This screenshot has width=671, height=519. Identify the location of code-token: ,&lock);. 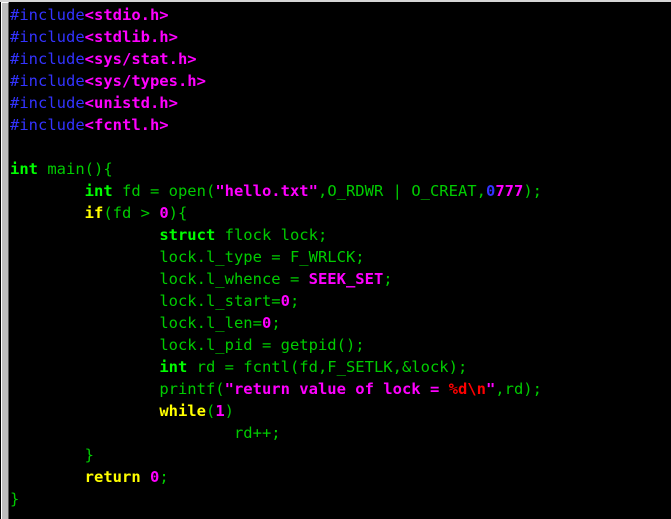
(430, 367).